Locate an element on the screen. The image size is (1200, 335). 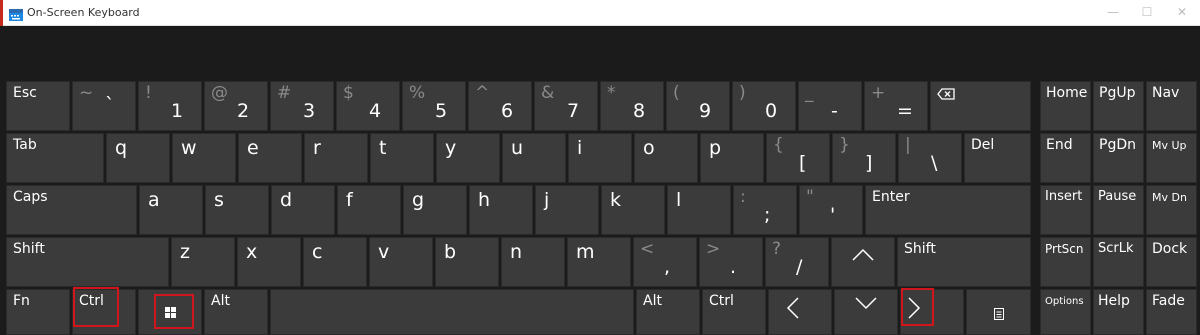
key-z: z is located at coordinates (203, 262).